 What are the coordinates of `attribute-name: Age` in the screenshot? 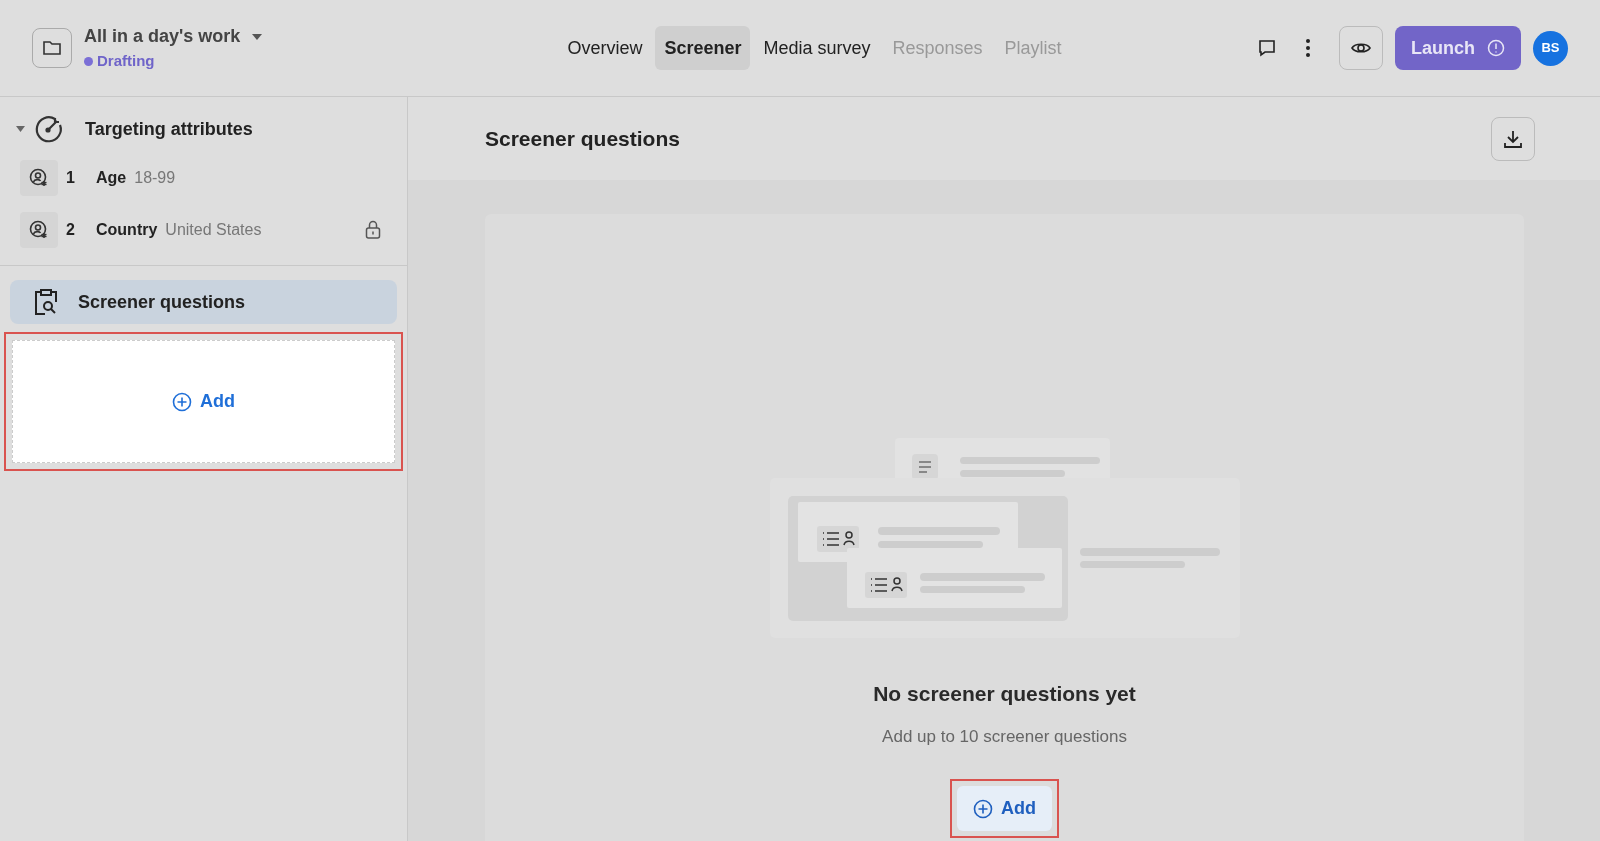 It's located at (111, 178).